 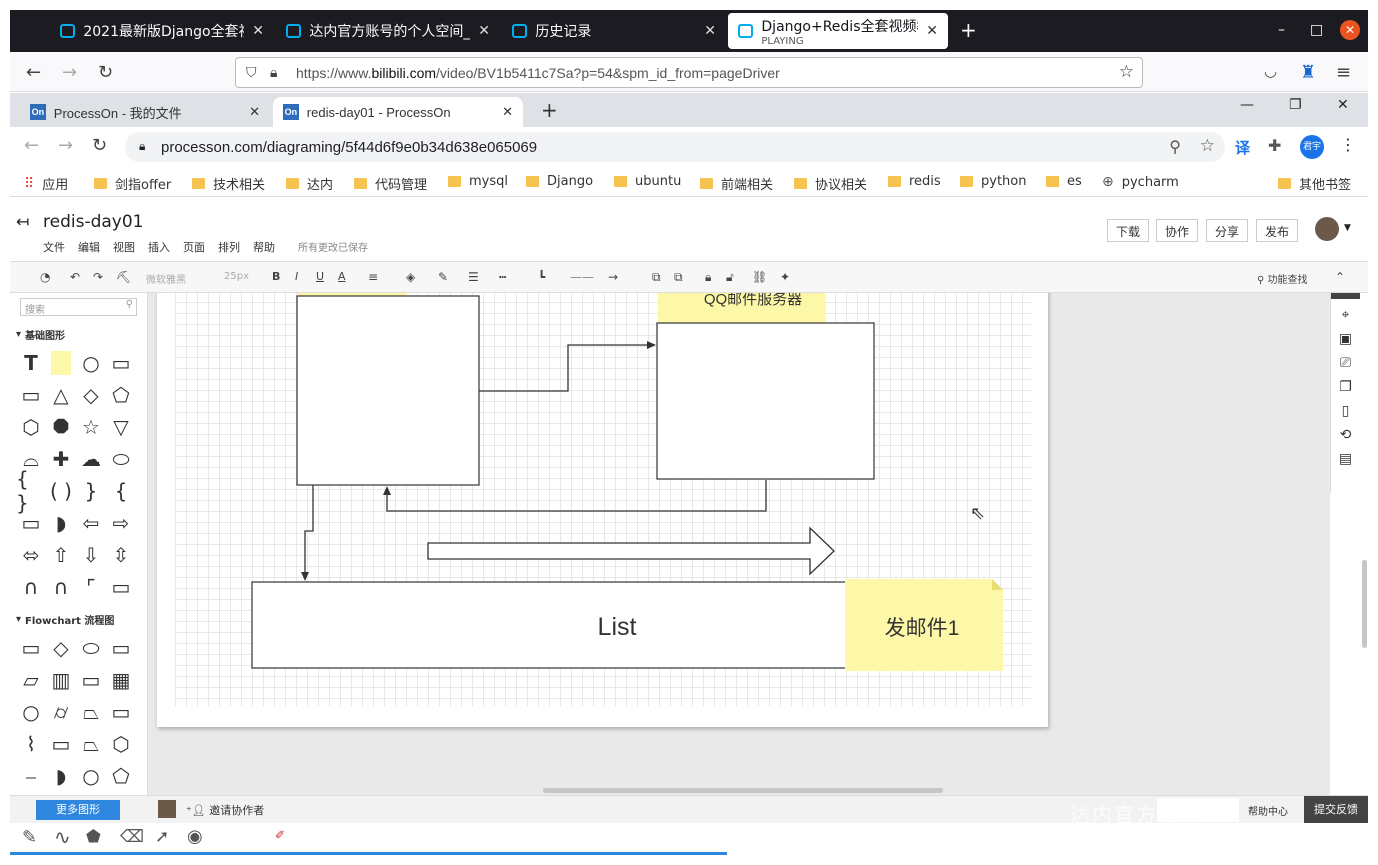 I want to click on ellipse-shape-icon: ⬭, so click(x=121, y=459).